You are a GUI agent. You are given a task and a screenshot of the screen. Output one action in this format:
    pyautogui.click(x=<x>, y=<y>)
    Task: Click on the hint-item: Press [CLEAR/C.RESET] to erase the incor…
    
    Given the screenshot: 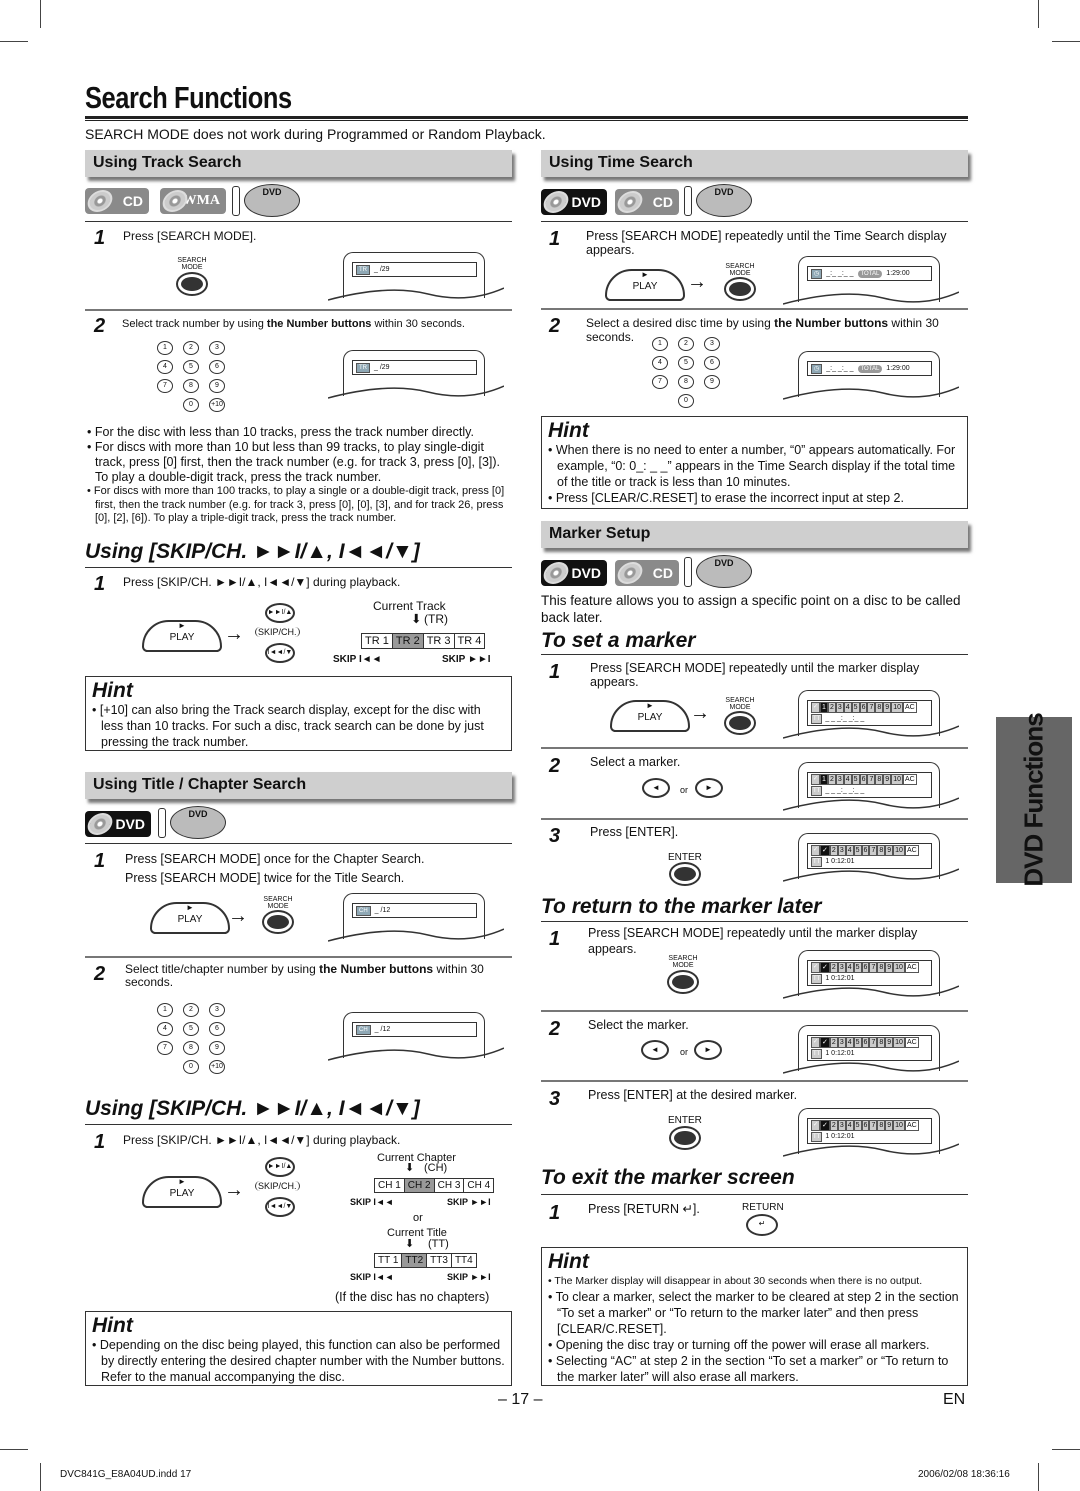 What is the action you would take?
    pyautogui.click(x=754, y=498)
    